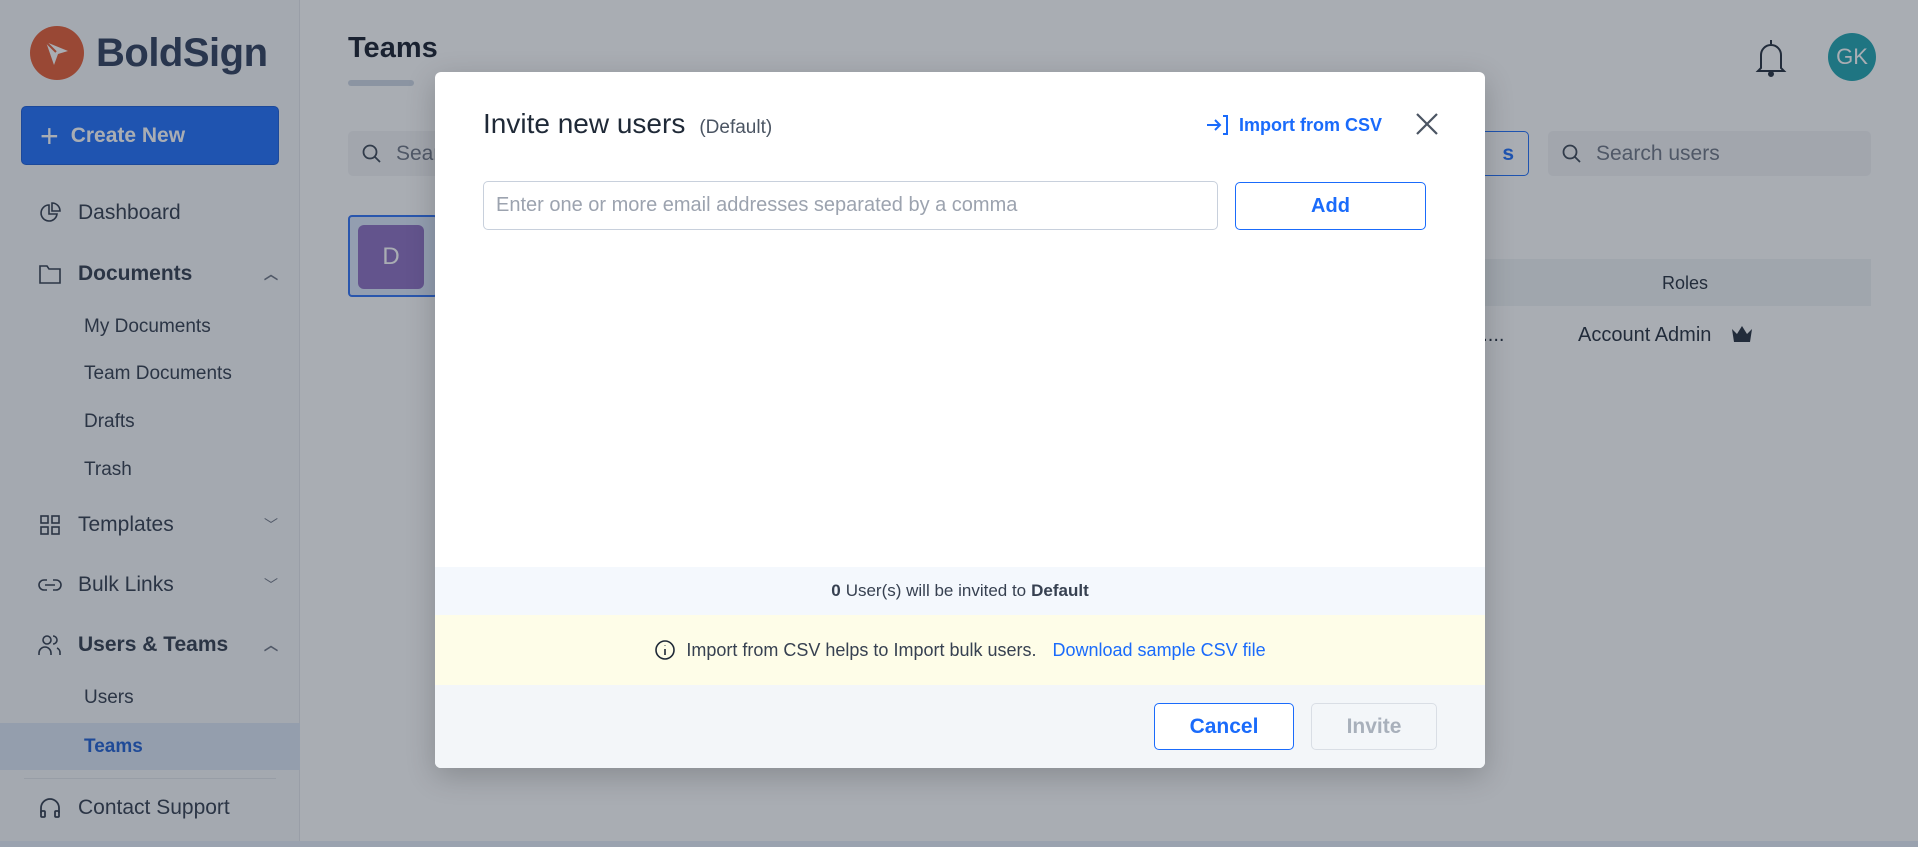 The height and width of the screenshot is (847, 1918). I want to click on dialog-footer: Cancel Invite, so click(960, 726).